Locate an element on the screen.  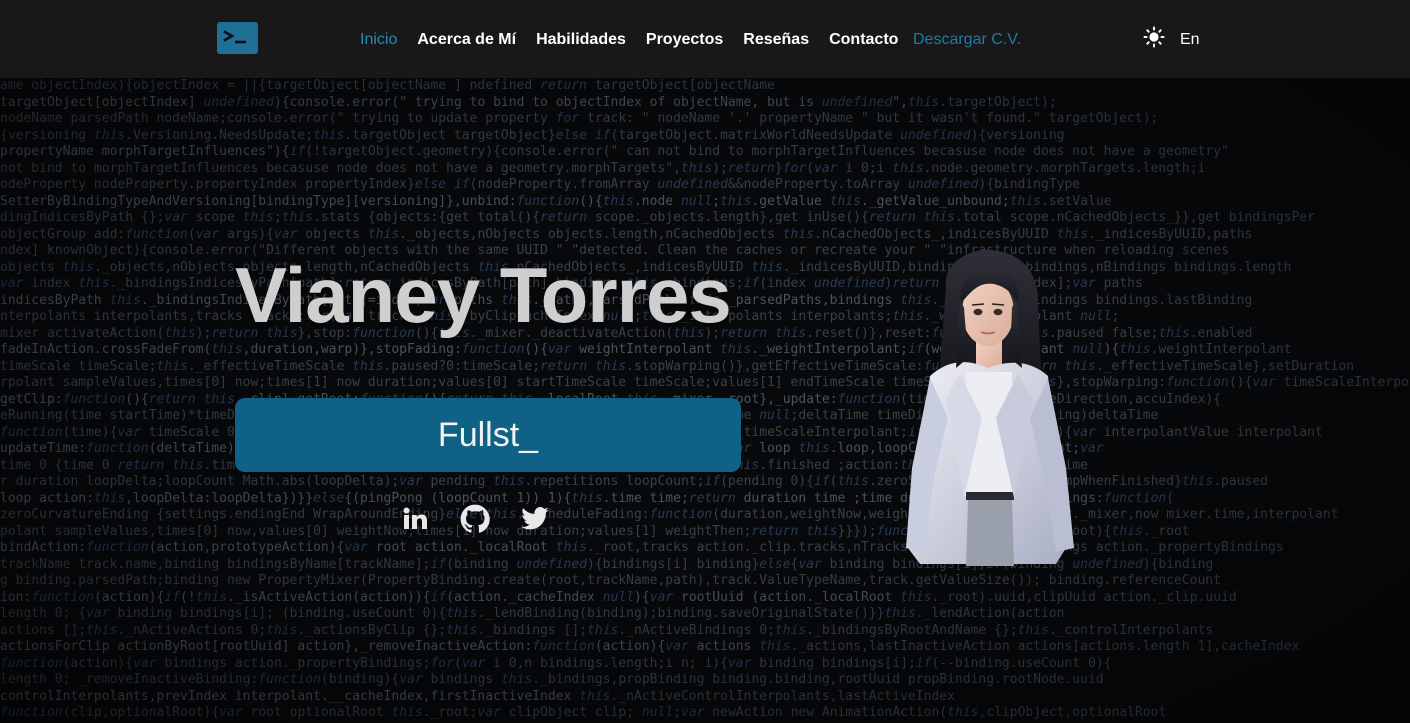
terminal-icon is located at coordinates (237, 38).